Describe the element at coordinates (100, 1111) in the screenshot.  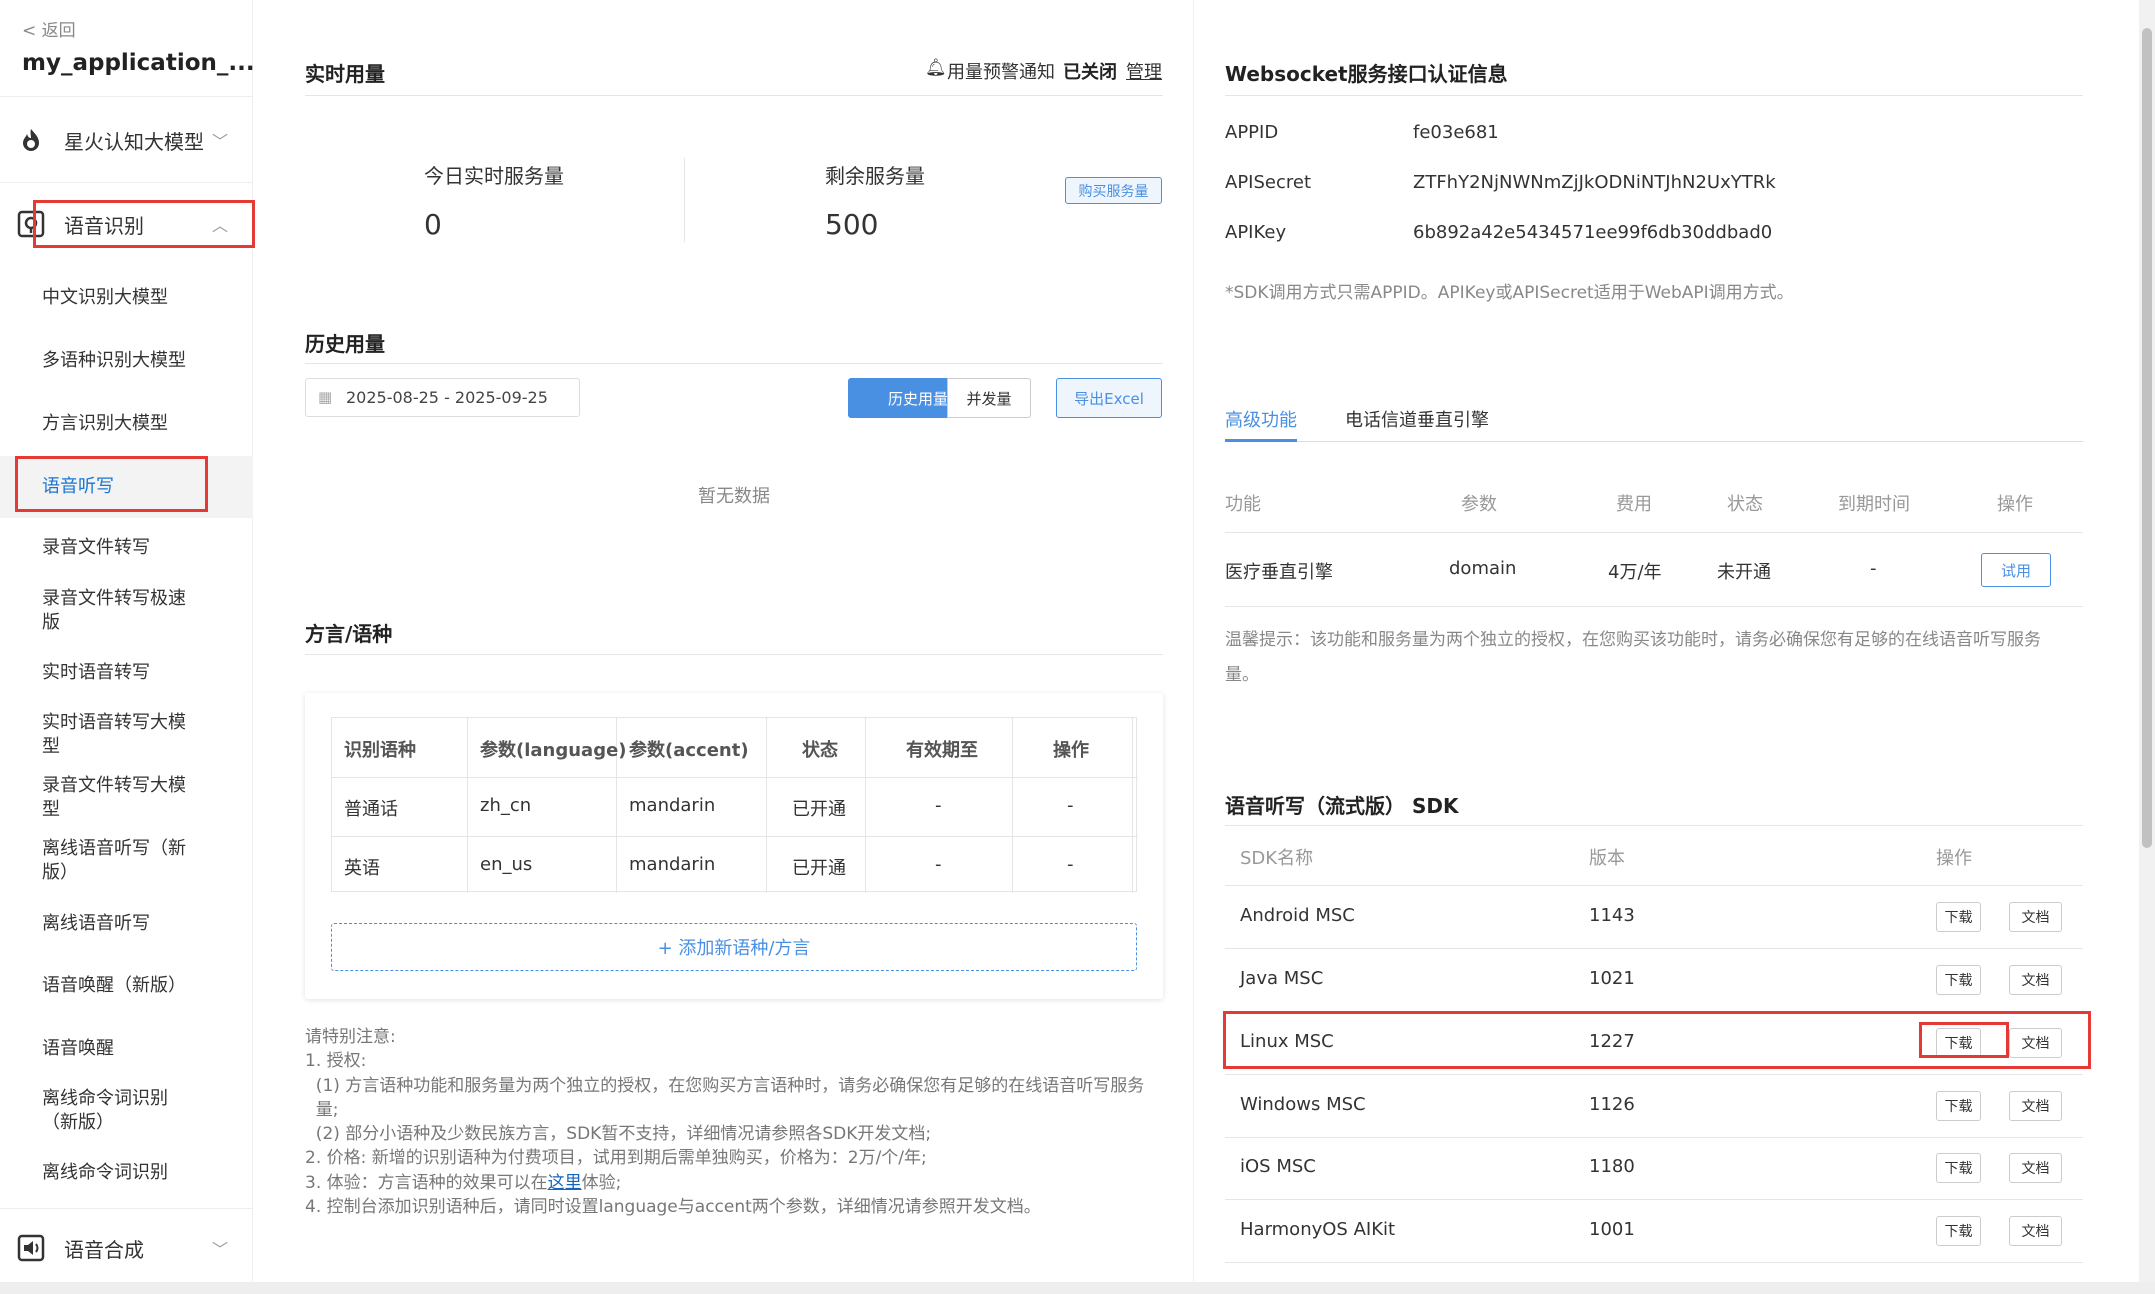
I see `sidebar-item: 离线命令词识别（新版）` at that location.